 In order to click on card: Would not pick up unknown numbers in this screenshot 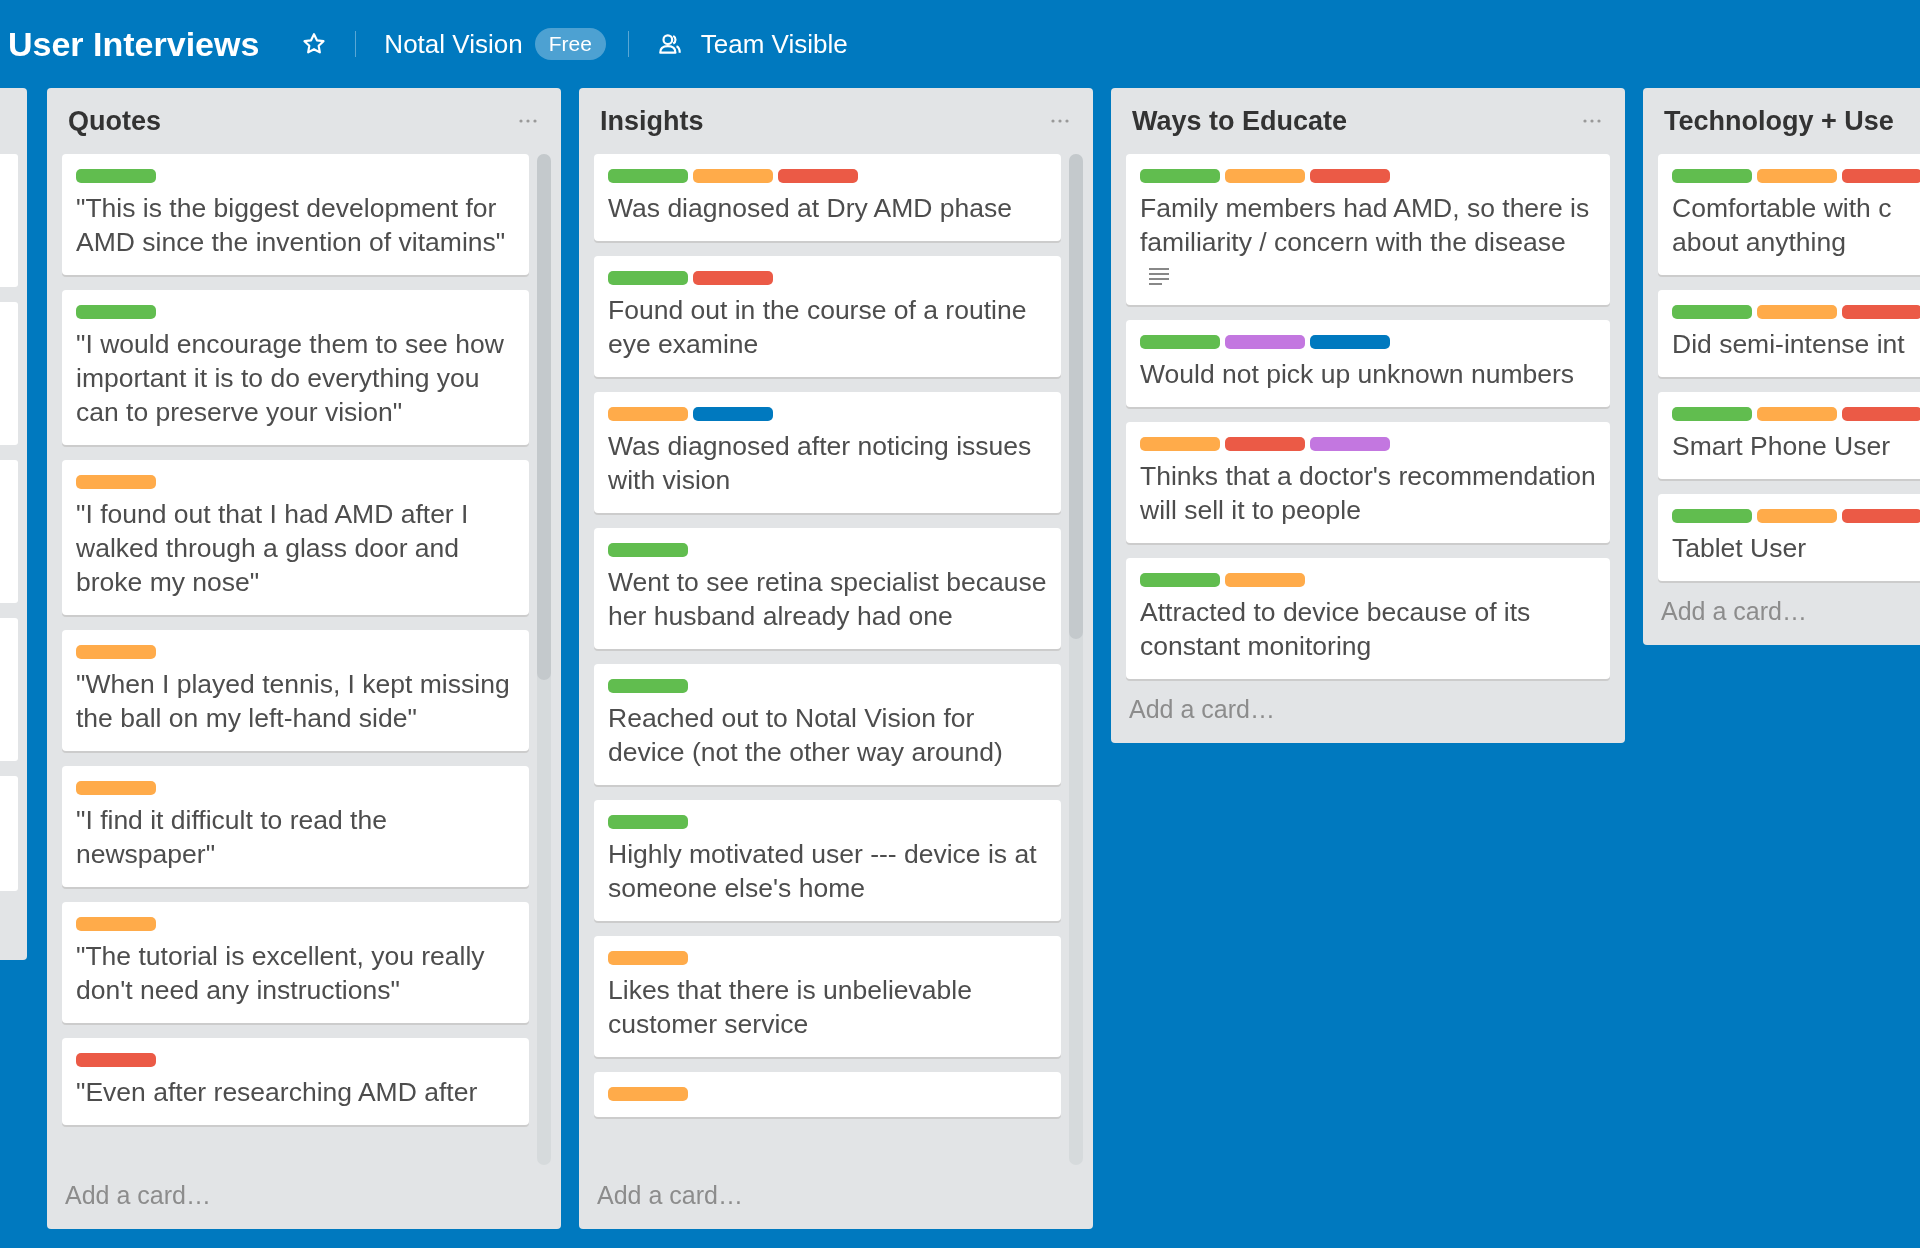, I will do `click(1368, 363)`.